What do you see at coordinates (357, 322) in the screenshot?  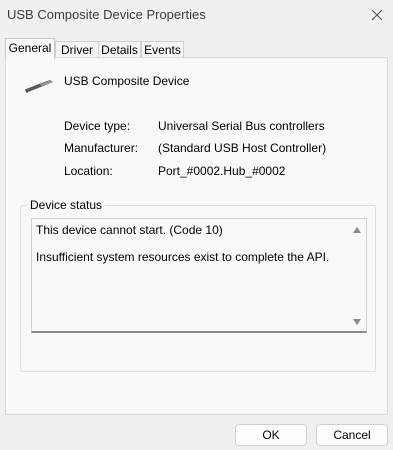 I see `scroll-down-icon` at bounding box center [357, 322].